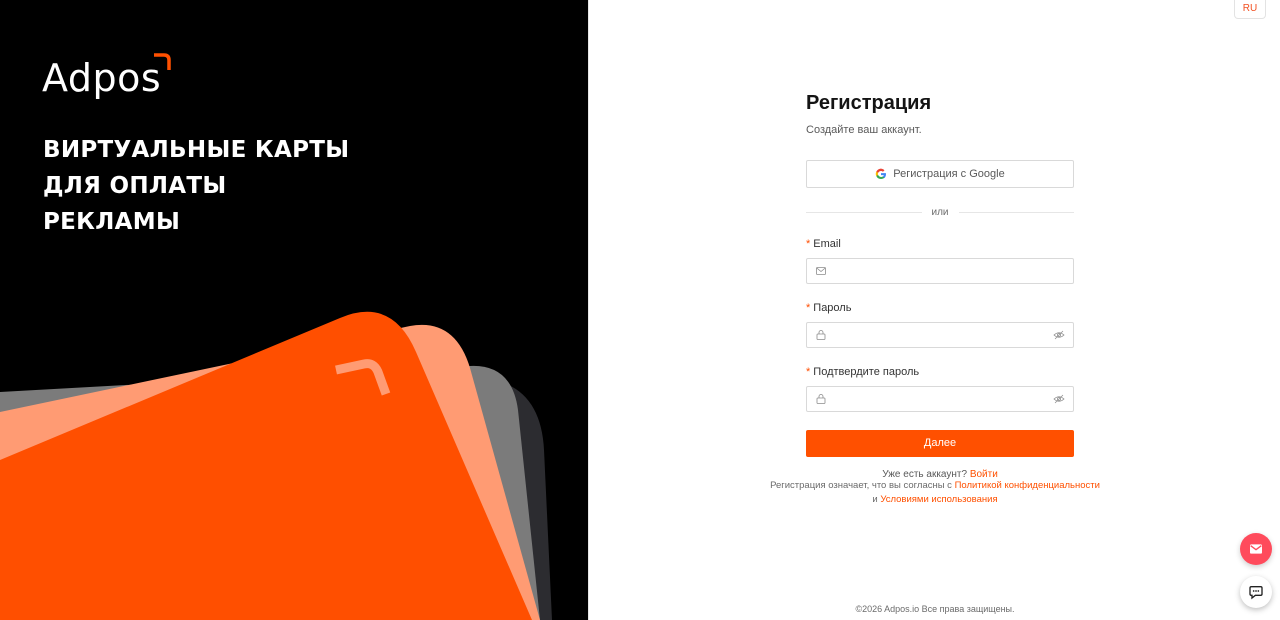 The image size is (1280, 620). Describe the element at coordinates (881, 174) in the screenshot. I see `google-icon` at that location.